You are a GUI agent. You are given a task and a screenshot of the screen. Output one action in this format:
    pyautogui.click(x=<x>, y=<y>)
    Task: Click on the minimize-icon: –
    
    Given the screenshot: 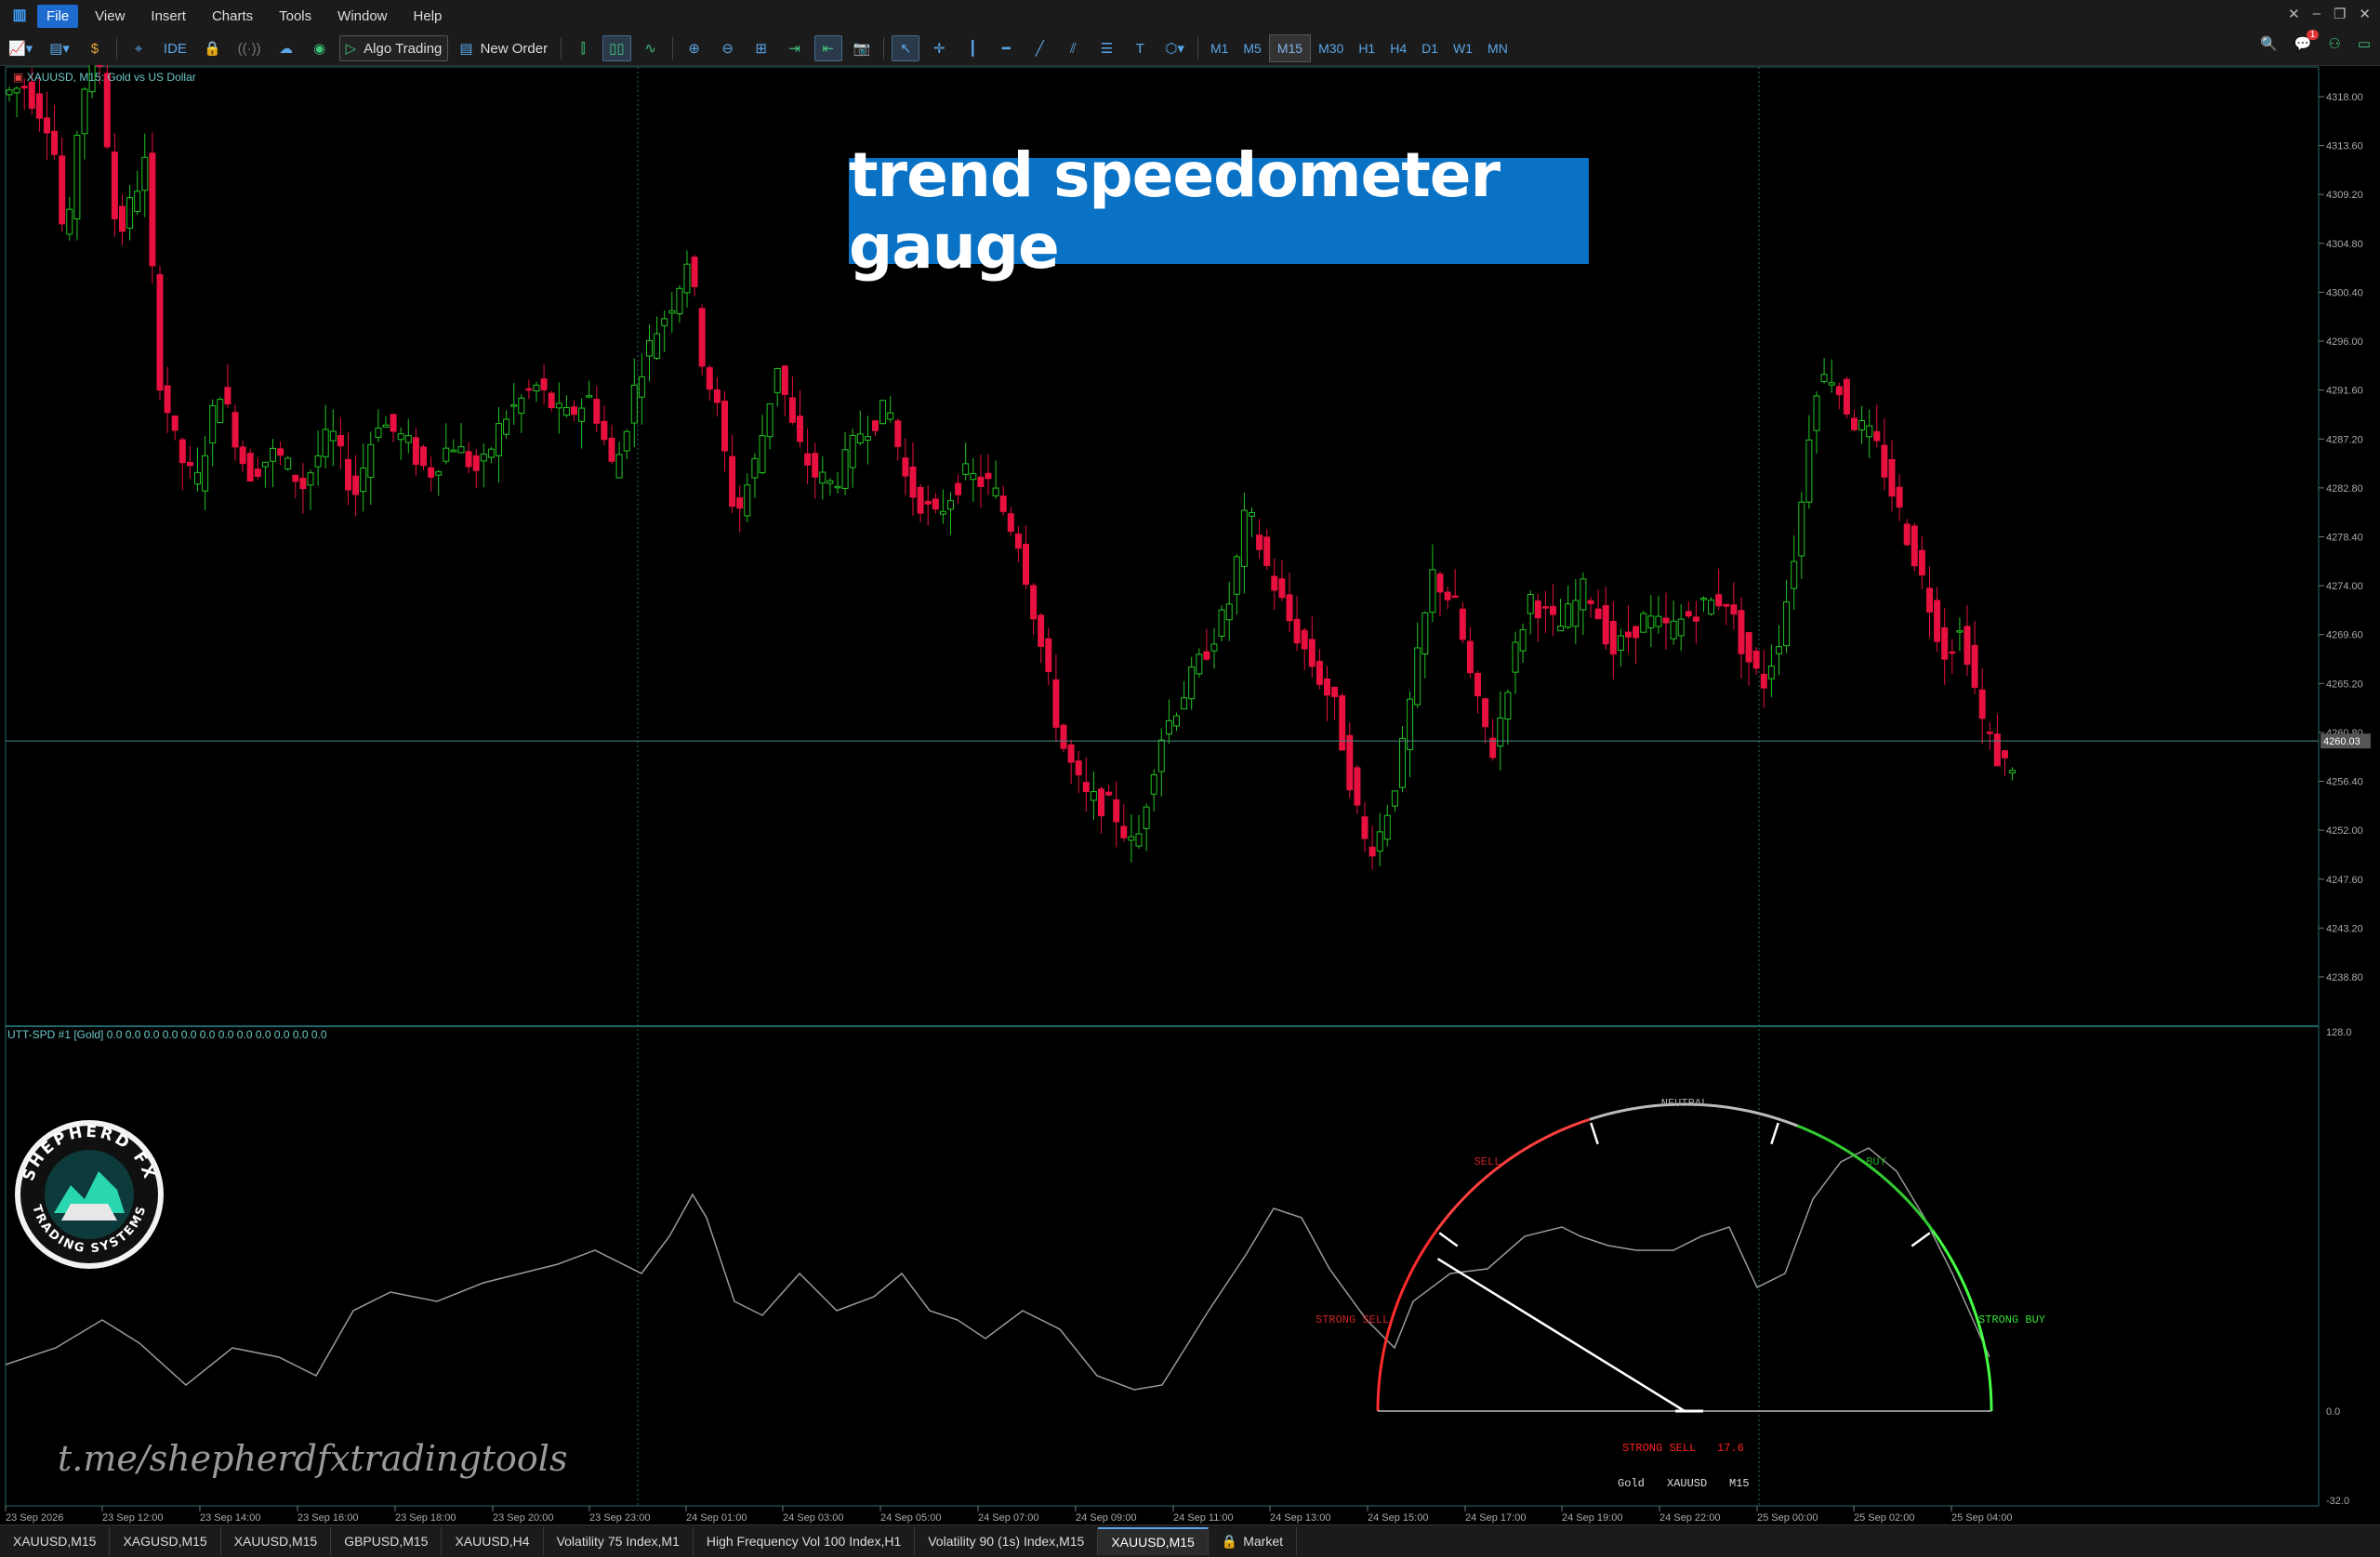 What is the action you would take?
    pyautogui.click(x=2316, y=14)
    